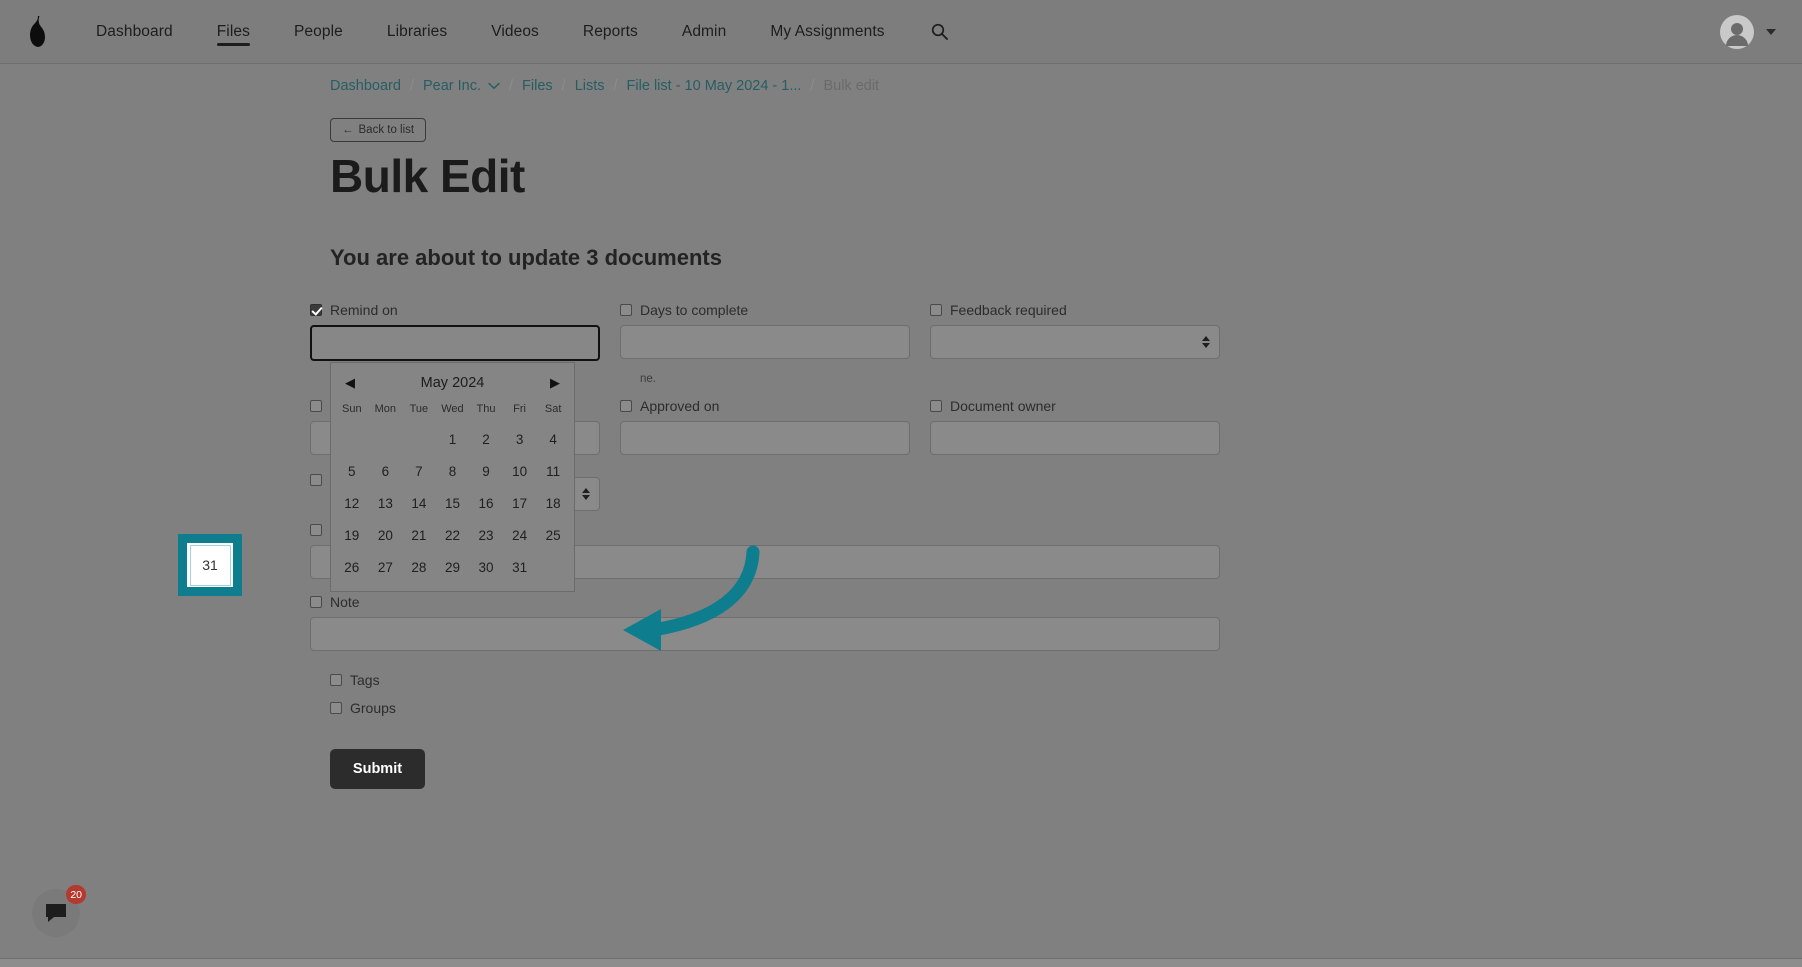  Describe the element at coordinates (553, 503) in the screenshot. I see `day-cell: 18` at that location.